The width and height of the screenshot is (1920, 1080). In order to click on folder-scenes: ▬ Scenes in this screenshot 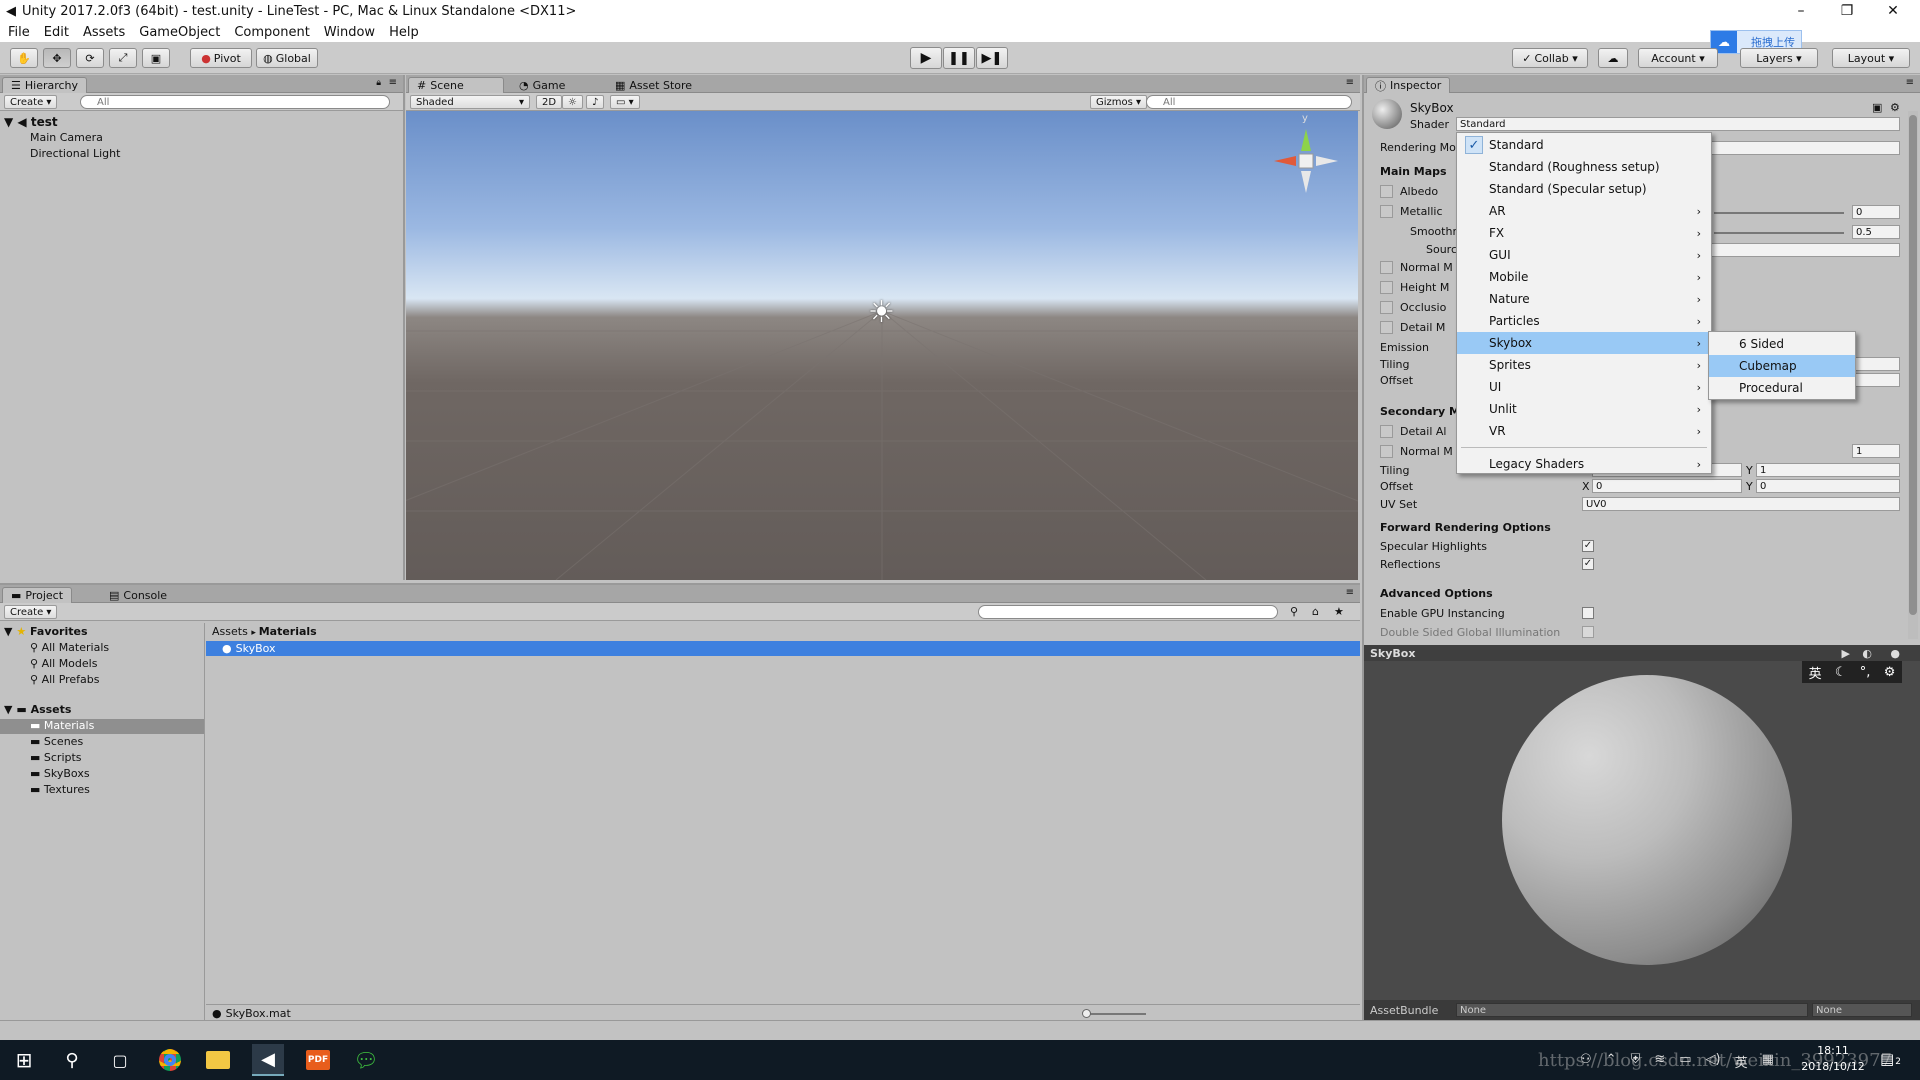, I will do `click(56, 741)`.